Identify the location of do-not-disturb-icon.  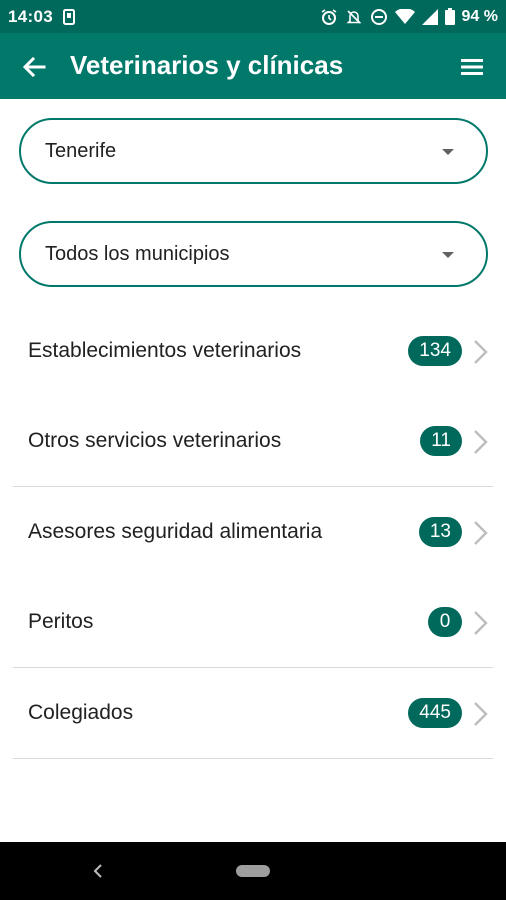
(379, 17).